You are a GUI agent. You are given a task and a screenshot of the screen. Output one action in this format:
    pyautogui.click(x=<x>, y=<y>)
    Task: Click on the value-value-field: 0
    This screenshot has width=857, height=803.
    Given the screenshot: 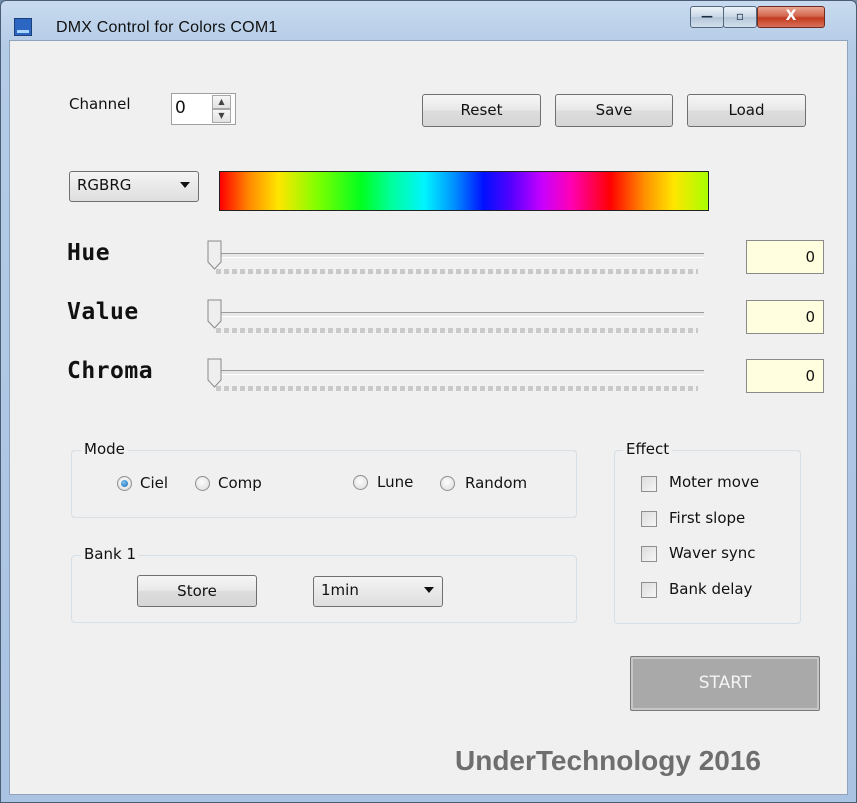 What is the action you would take?
    pyautogui.click(x=785, y=317)
    